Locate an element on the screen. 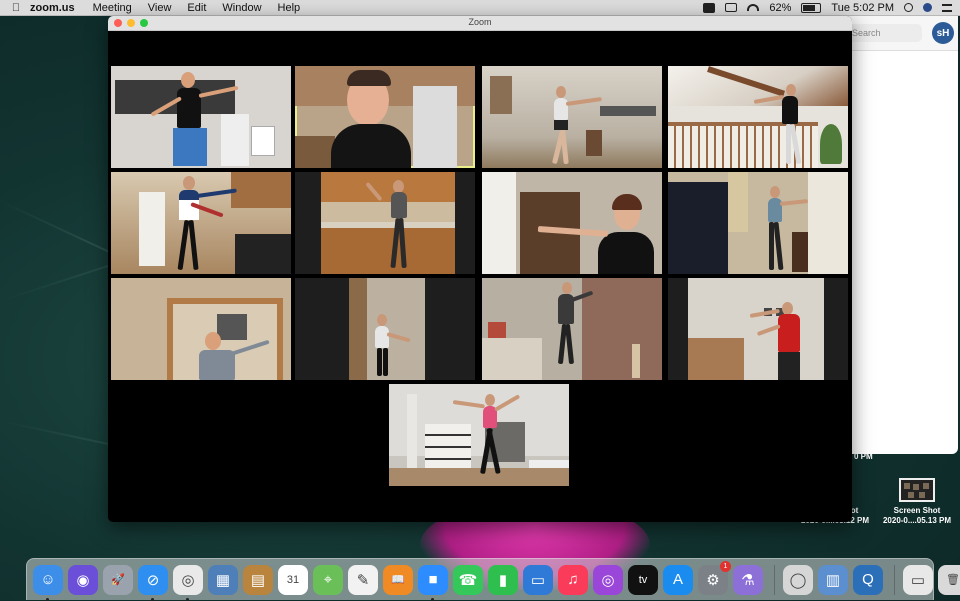  menu-view: View is located at coordinates (160, 8).